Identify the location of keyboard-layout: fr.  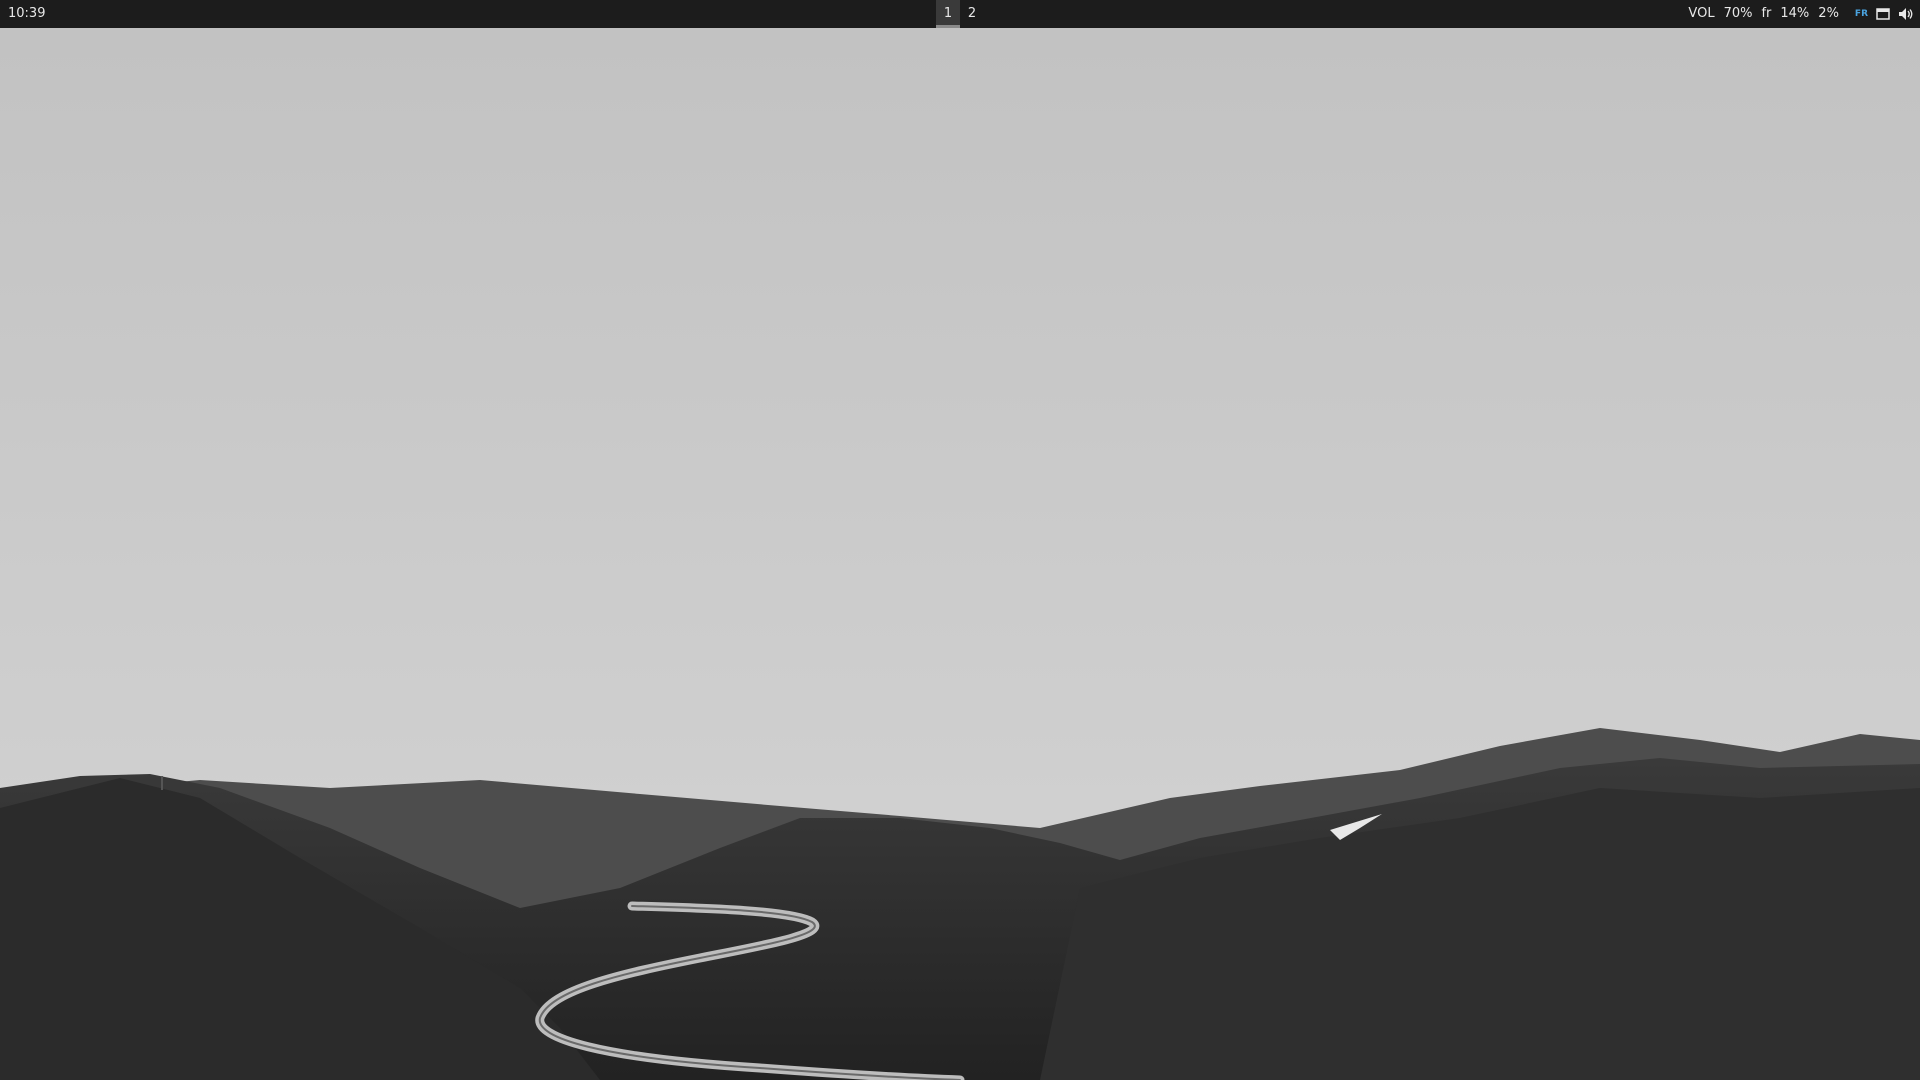
(1766, 14).